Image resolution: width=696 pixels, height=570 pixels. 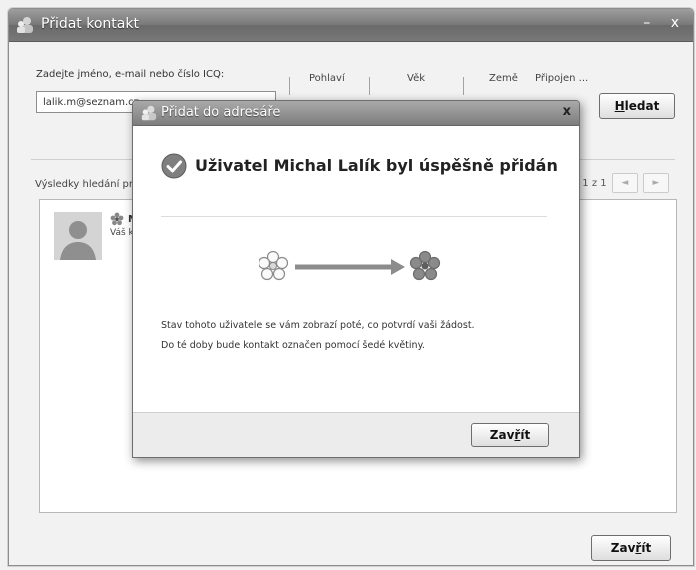 I want to click on column-country: Země, so click(x=503, y=78).